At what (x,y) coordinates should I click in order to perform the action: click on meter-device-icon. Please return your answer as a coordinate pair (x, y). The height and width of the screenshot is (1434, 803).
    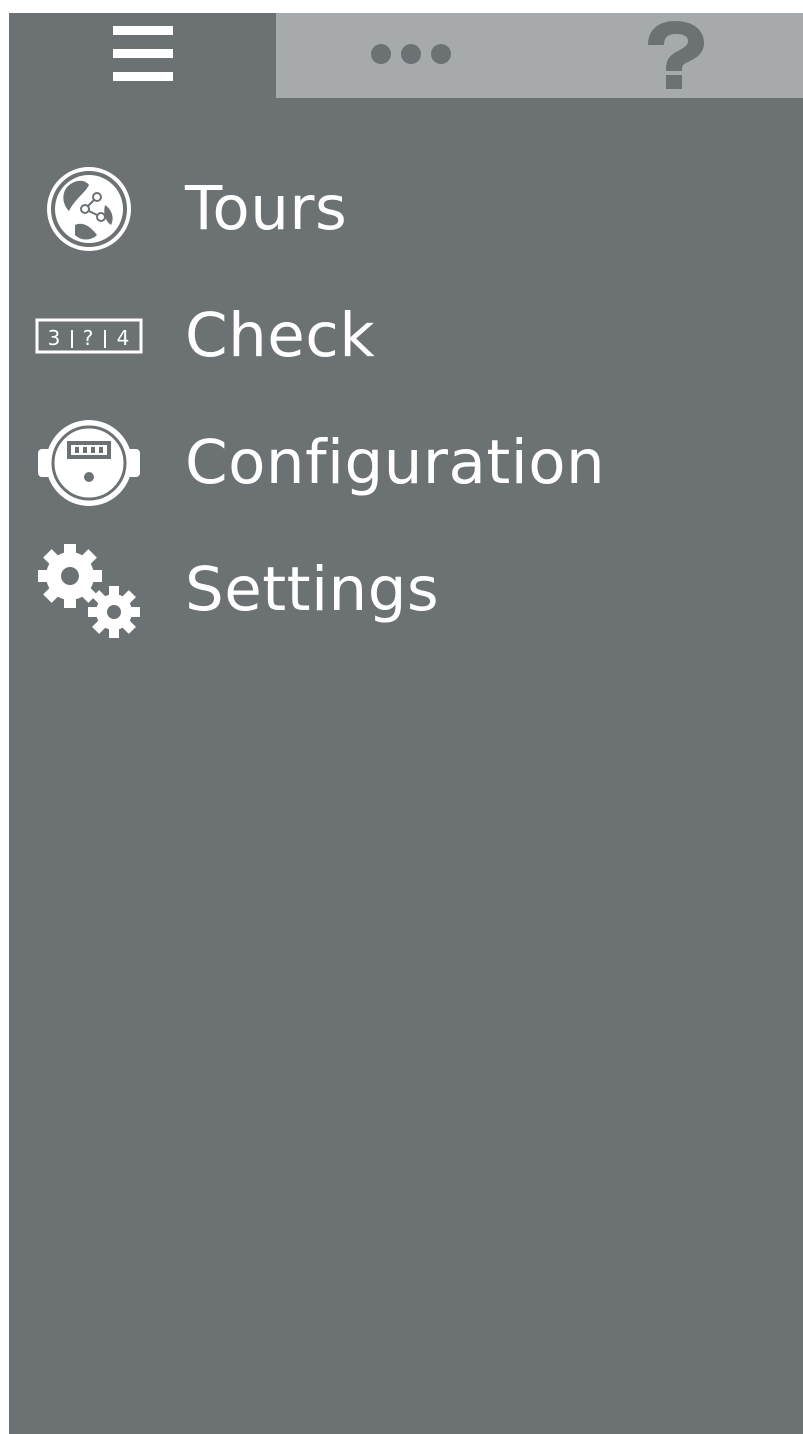
    Looking at the image, I should click on (89, 463).